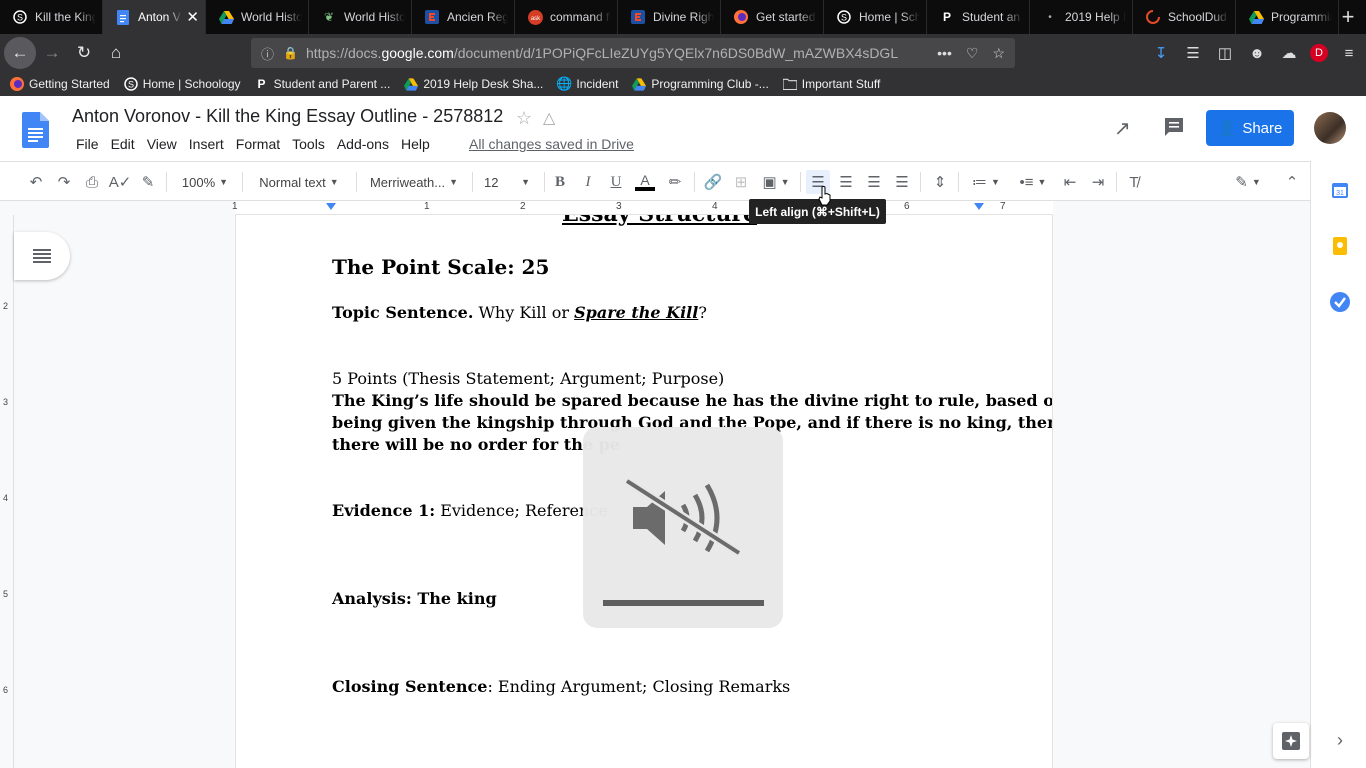 The width and height of the screenshot is (1366, 768). Describe the element at coordinates (675, 182) in the screenshot. I see `highlight-color-icon: ✏` at that location.